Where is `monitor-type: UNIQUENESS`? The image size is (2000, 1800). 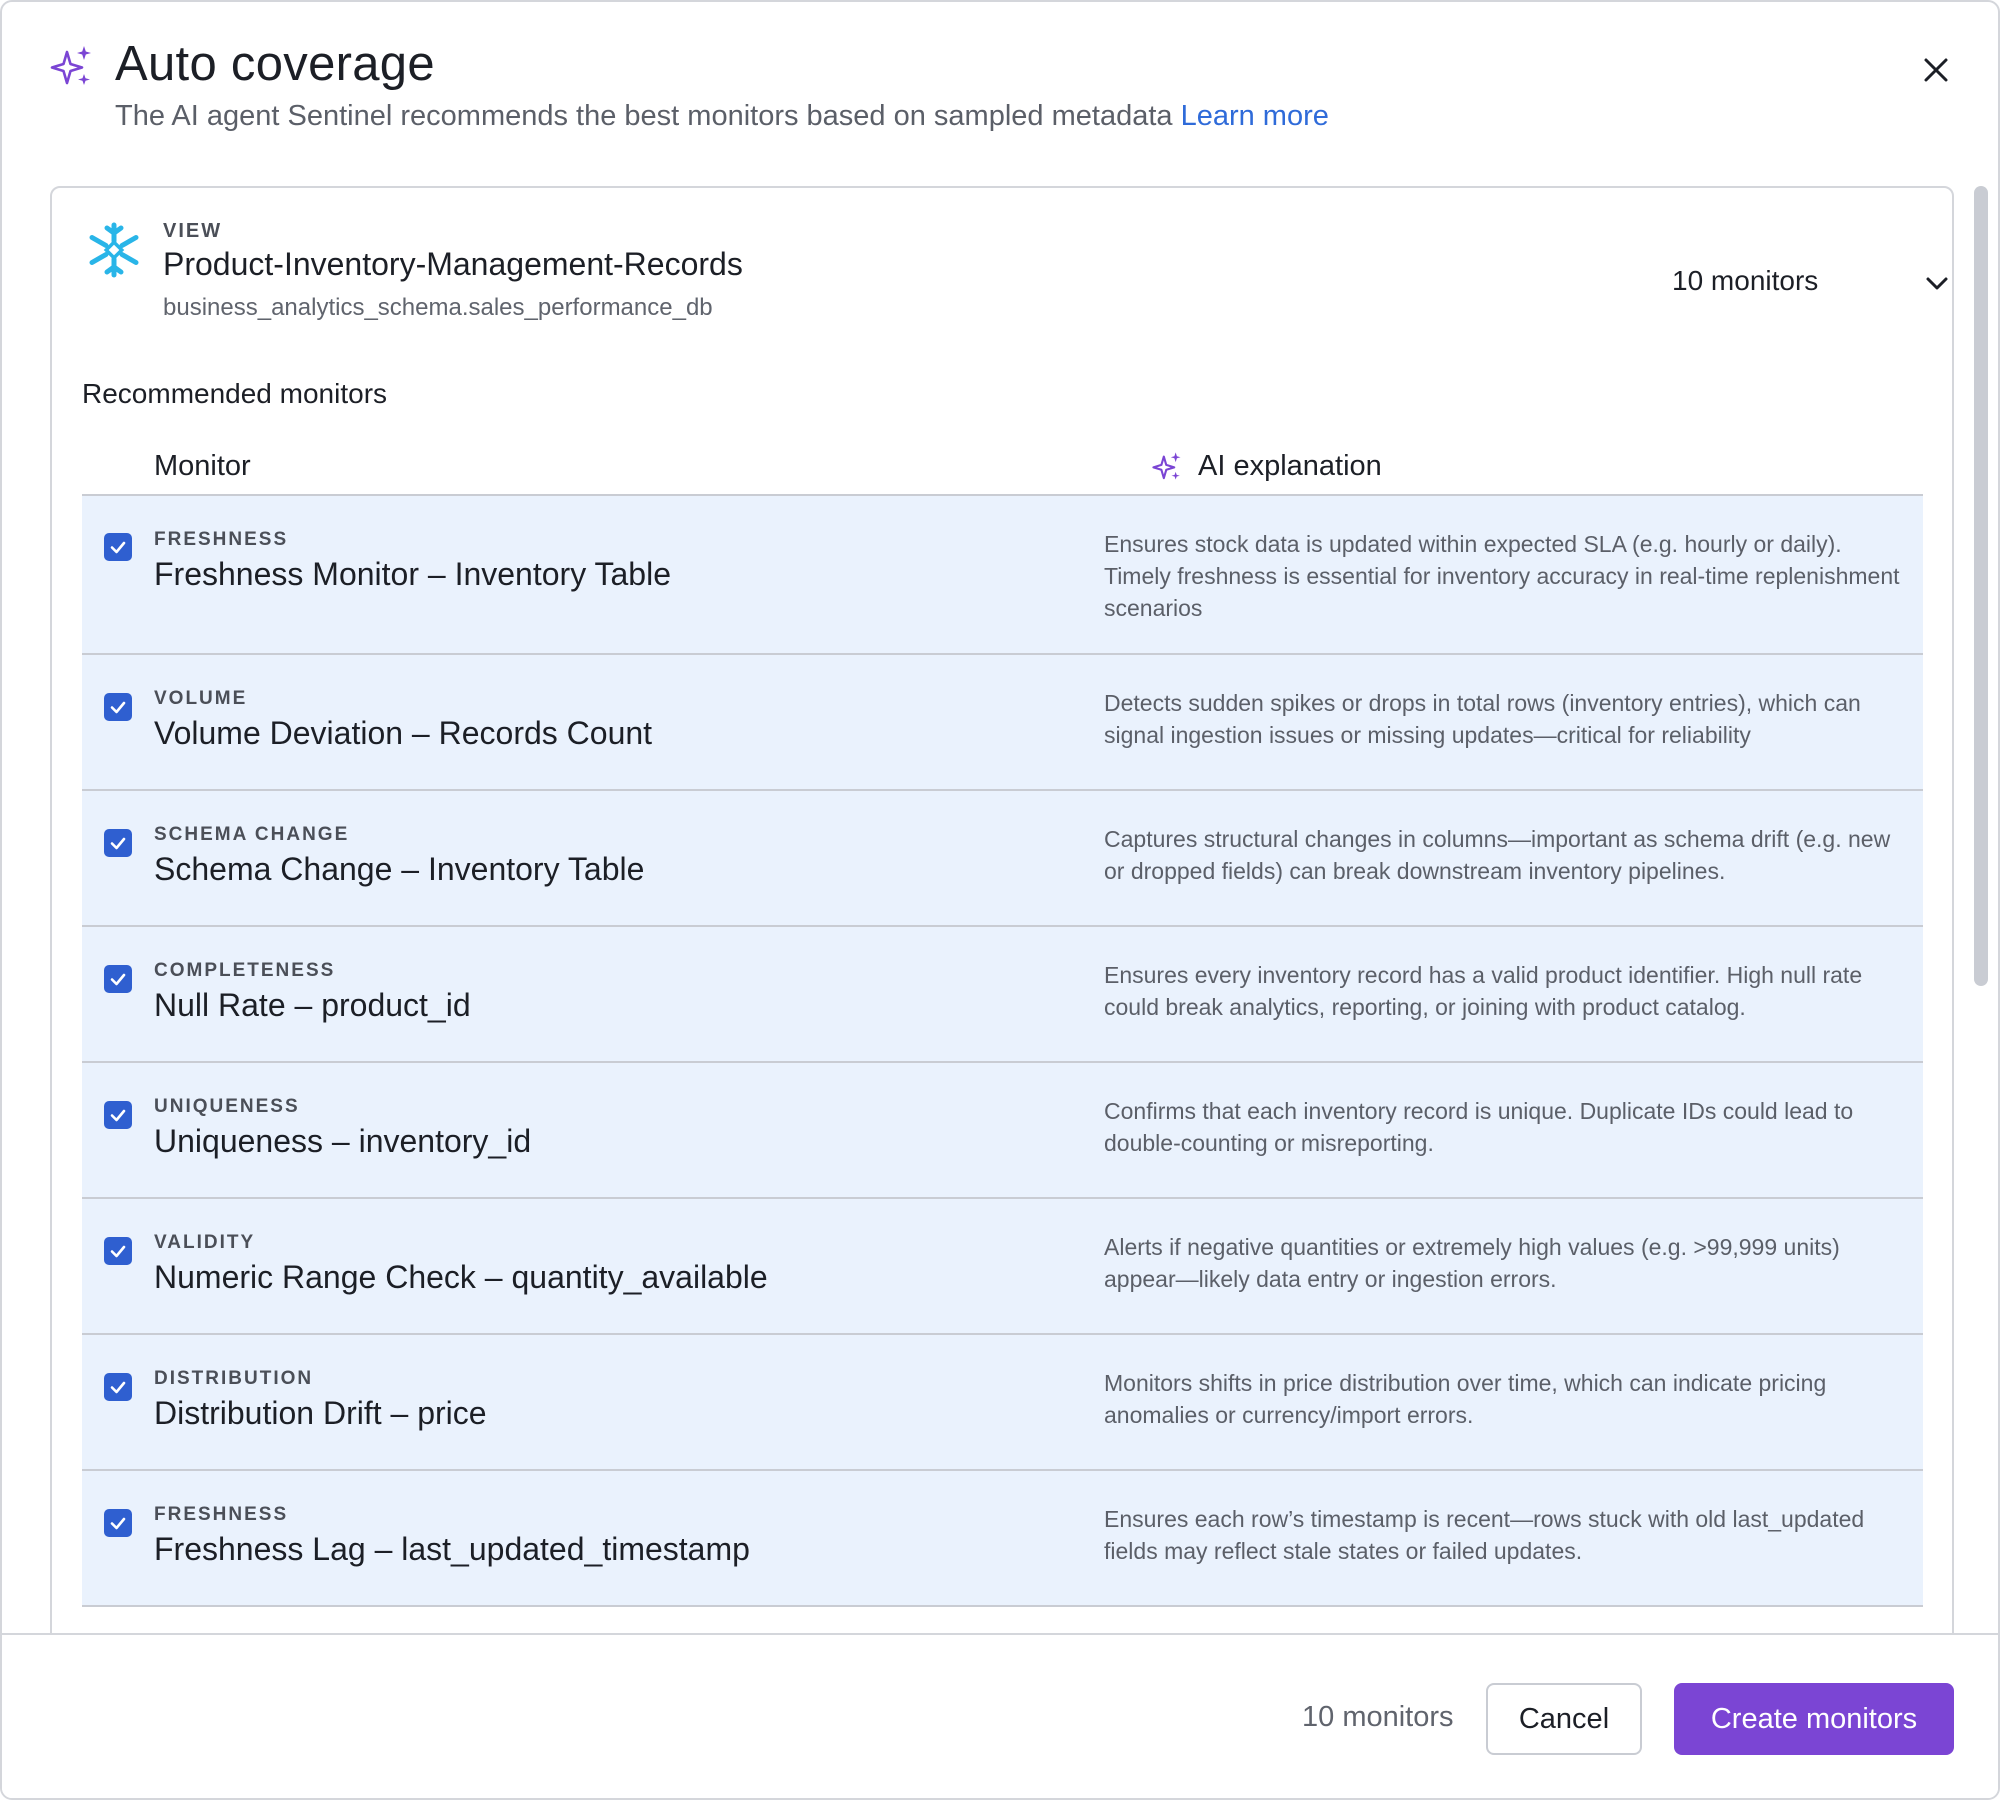
monitor-type: UNIQUENESS is located at coordinates (227, 1106).